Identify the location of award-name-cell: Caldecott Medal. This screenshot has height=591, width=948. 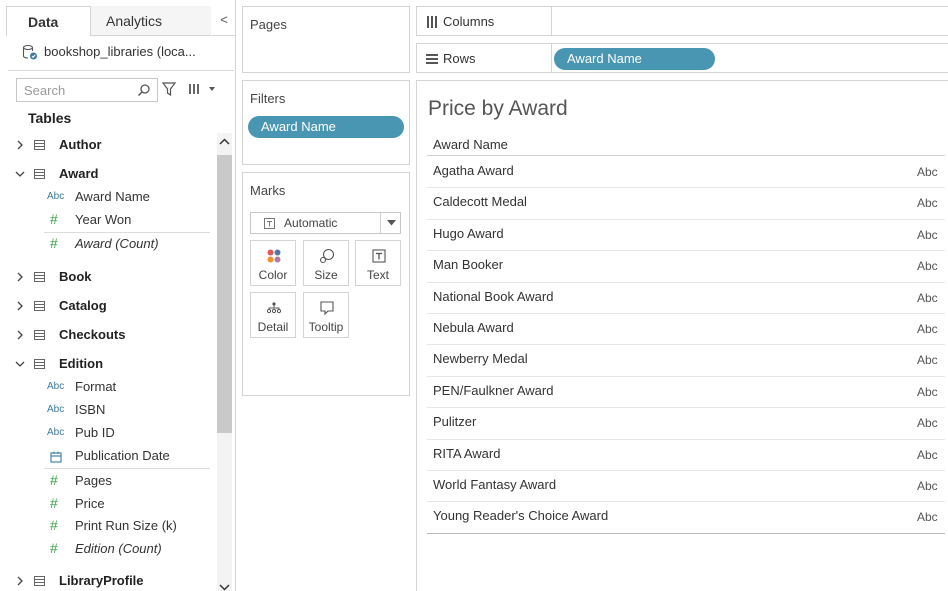
(480, 201).